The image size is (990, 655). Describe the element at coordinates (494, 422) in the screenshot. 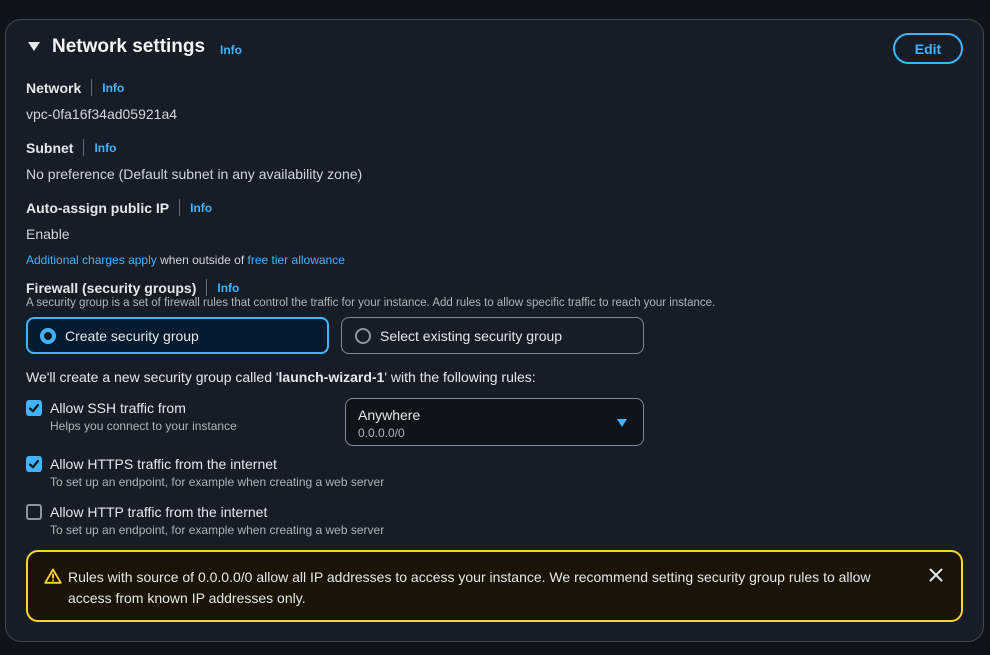

I see `ssh-source-select: Anywhere 0.0.0.0/0` at that location.